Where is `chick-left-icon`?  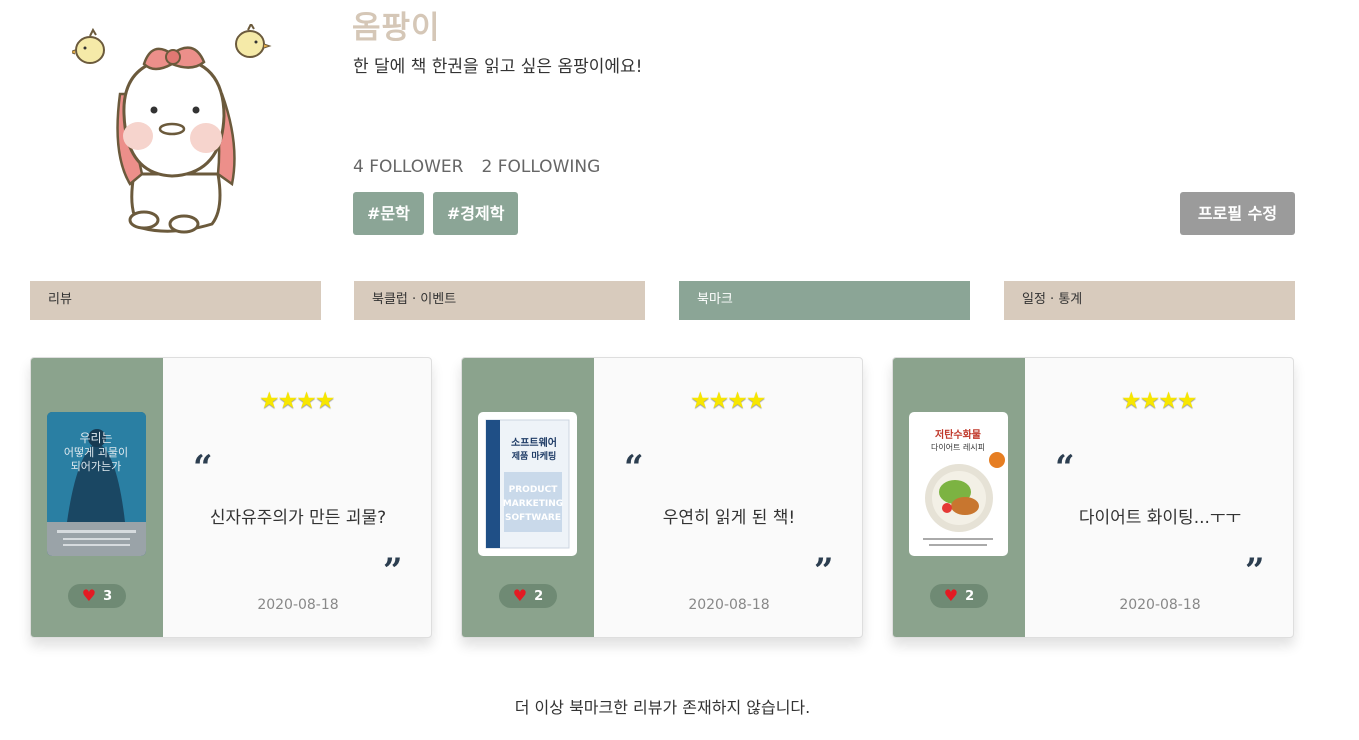 chick-left-icon is located at coordinates (86, 45).